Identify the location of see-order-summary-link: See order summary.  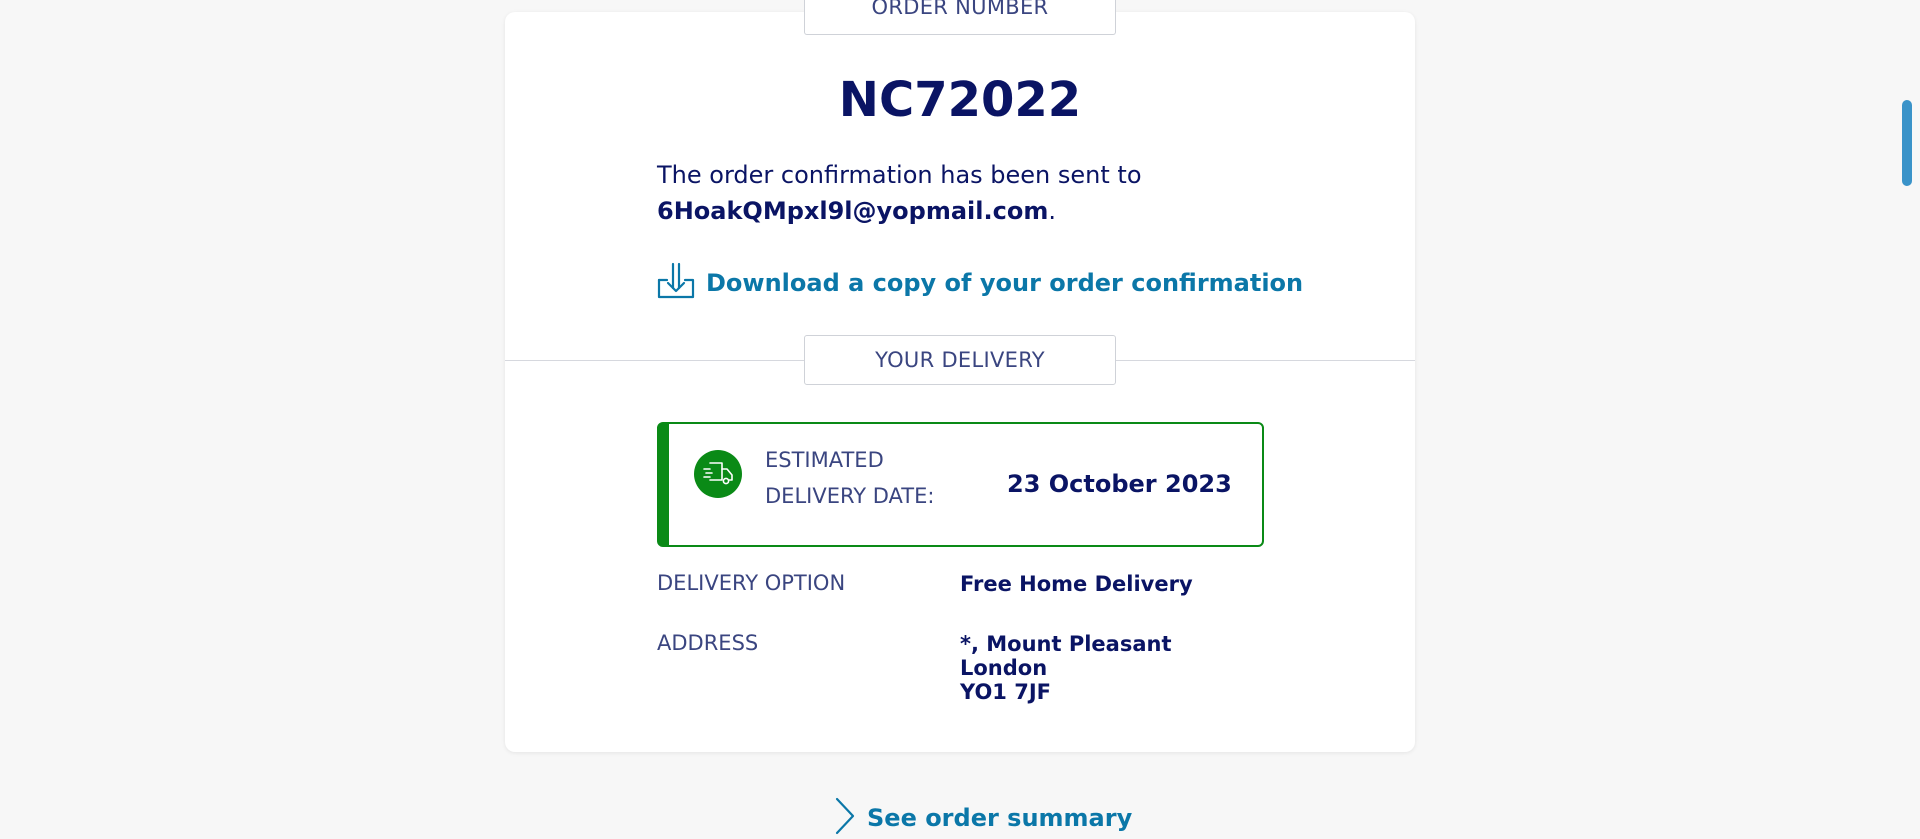
(982, 818).